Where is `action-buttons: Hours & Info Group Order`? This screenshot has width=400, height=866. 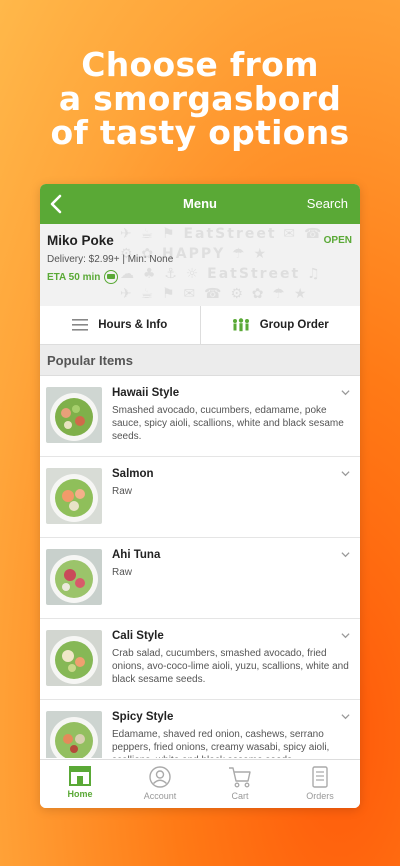 action-buttons: Hours & Info Group Order is located at coordinates (200, 325).